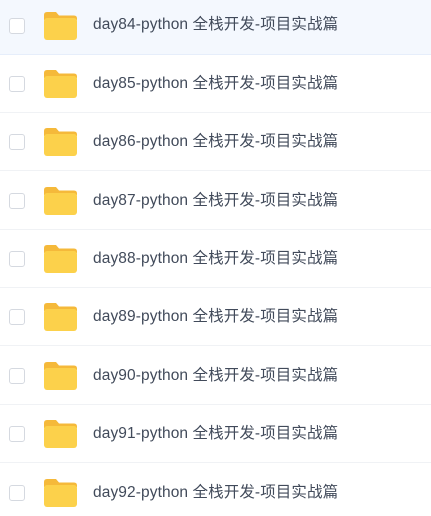 This screenshot has height=516, width=431. What do you see at coordinates (215, 25) in the screenshot?
I see `file-name: day84-python 全栈开发-项目实战篇` at bounding box center [215, 25].